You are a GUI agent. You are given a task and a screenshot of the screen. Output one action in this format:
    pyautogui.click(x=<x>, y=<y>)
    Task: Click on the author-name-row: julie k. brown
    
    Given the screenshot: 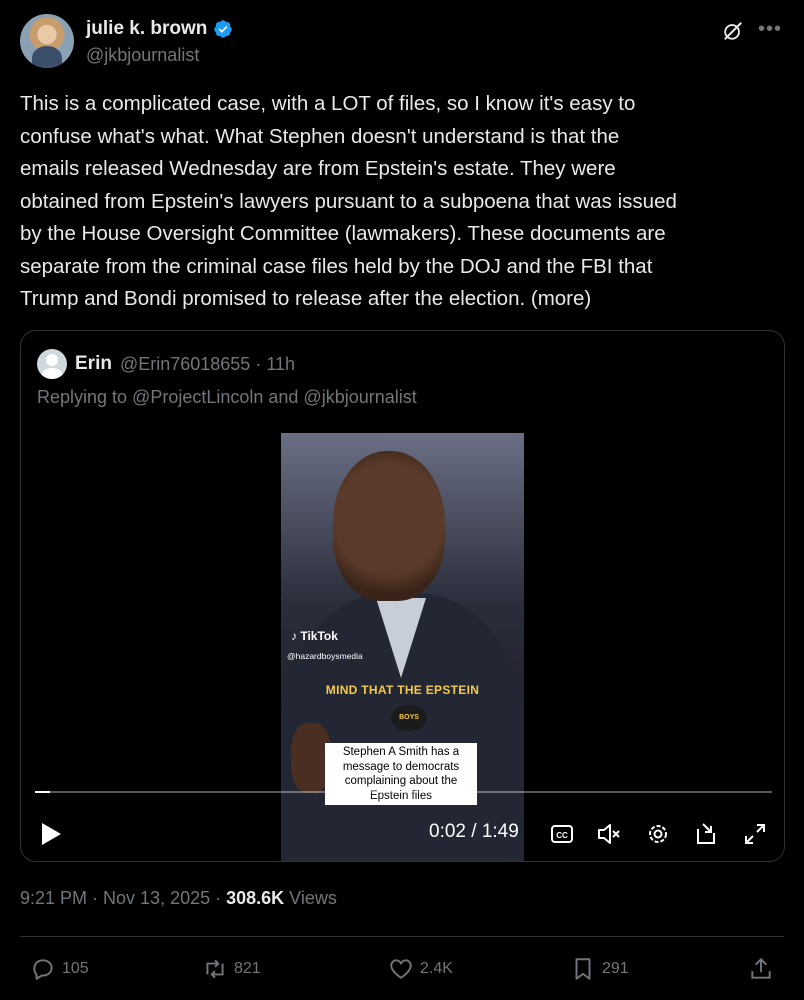 What is the action you would take?
    pyautogui.click(x=159, y=29)
    